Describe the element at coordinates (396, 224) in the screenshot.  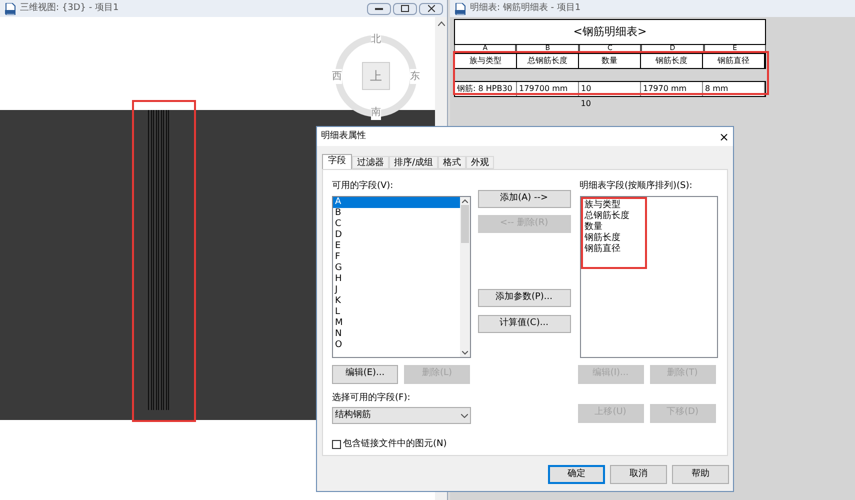
I see `list-item: C` at that location.